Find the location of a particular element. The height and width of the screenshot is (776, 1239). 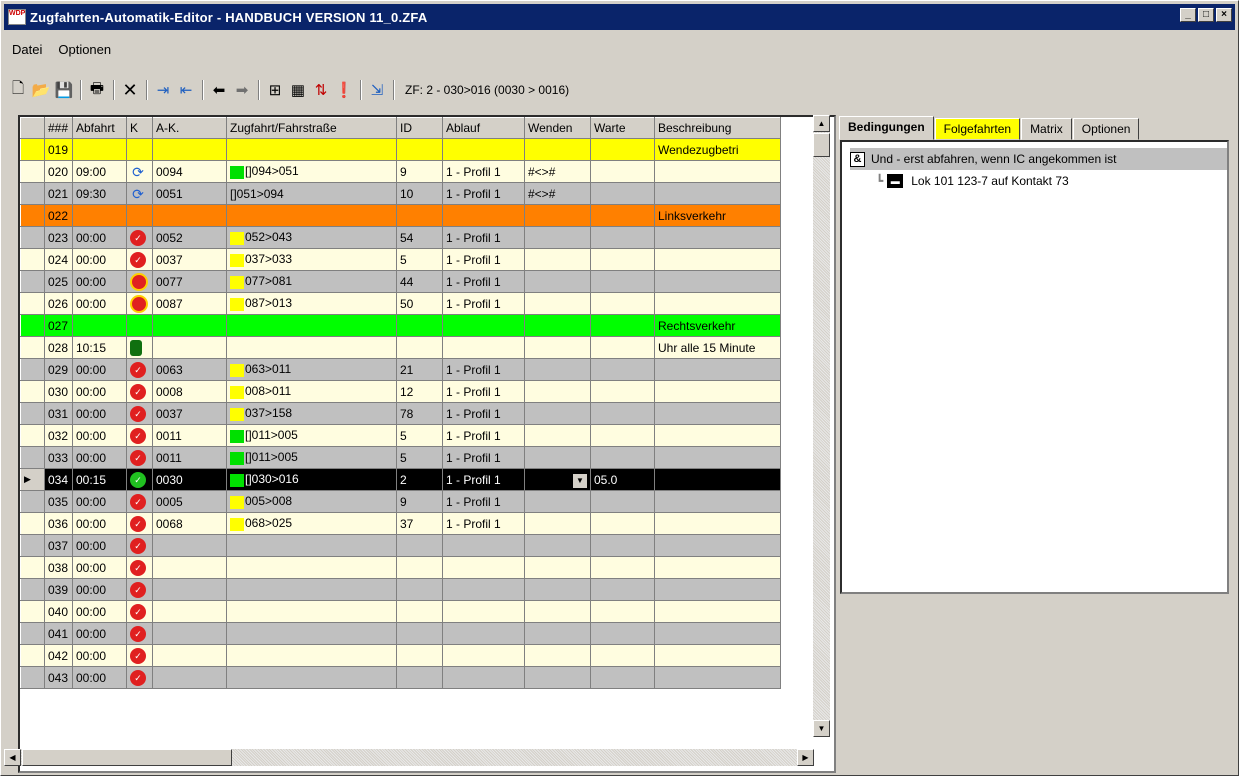

cell-zug: []011>005 is located at coordinates (311, 435).